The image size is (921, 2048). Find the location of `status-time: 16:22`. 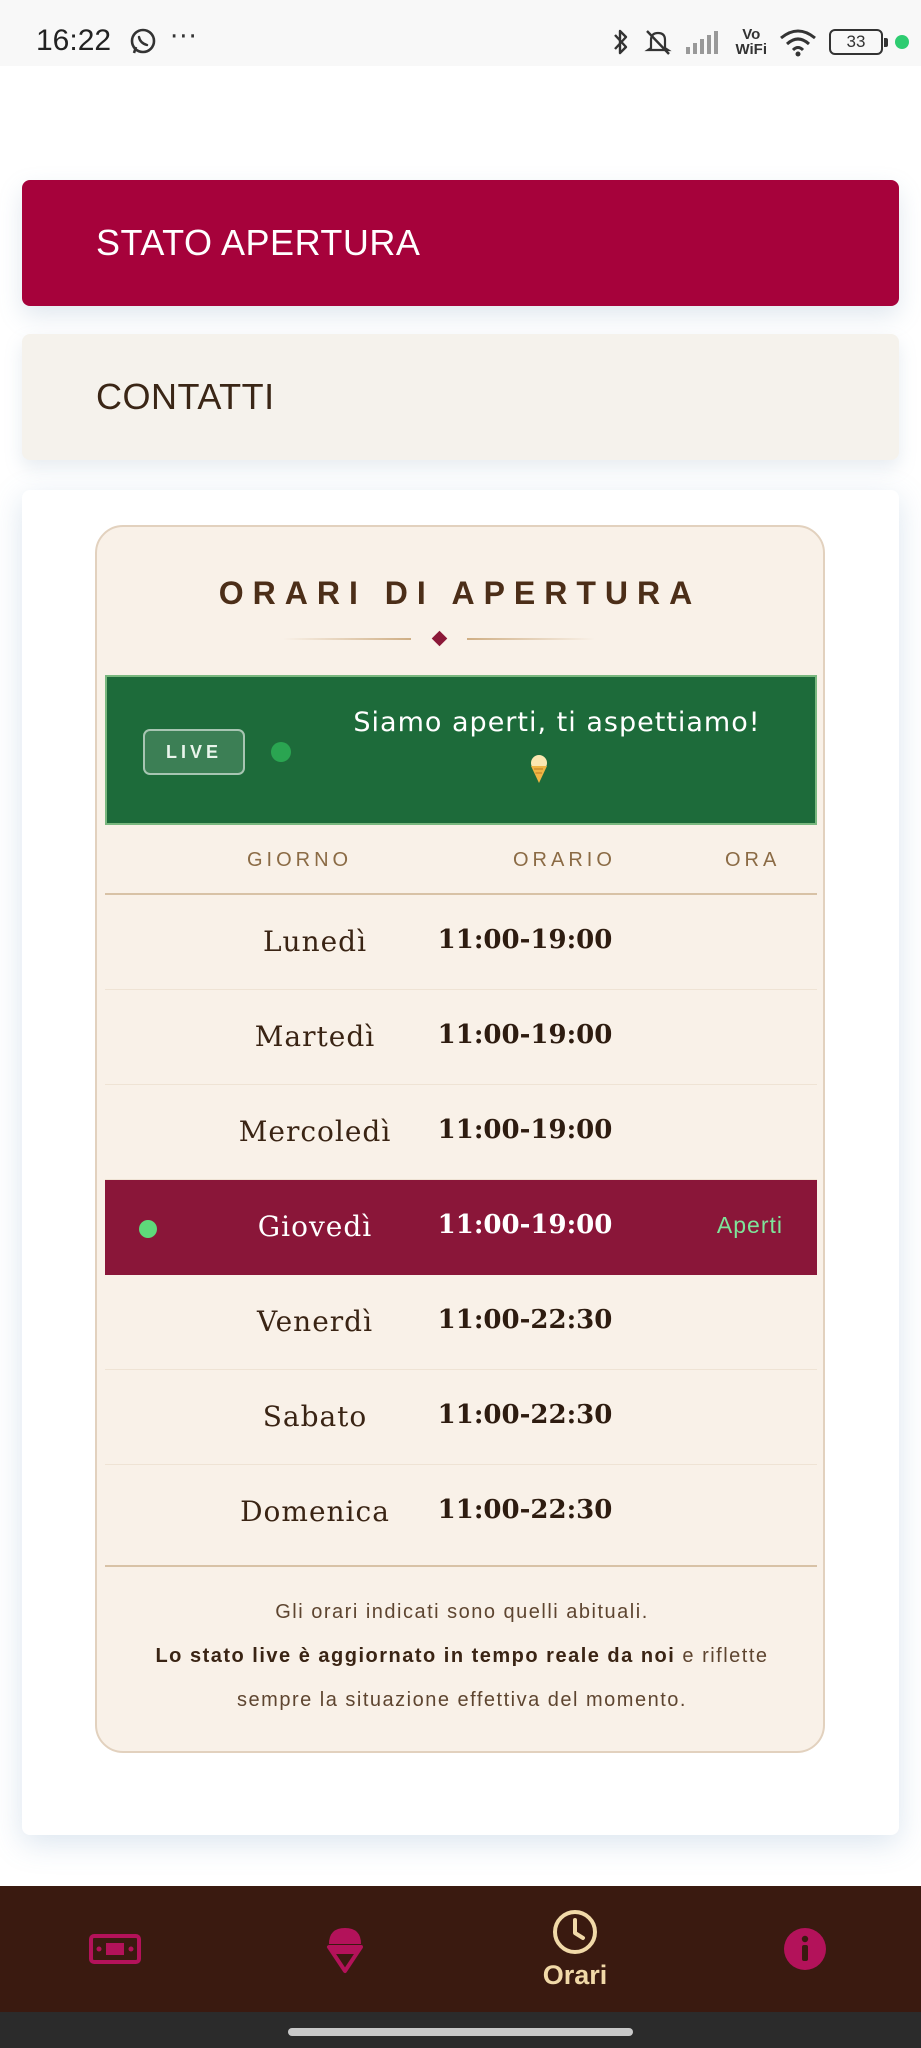

status-time: 16:22 is located at coordinates (74, 40).